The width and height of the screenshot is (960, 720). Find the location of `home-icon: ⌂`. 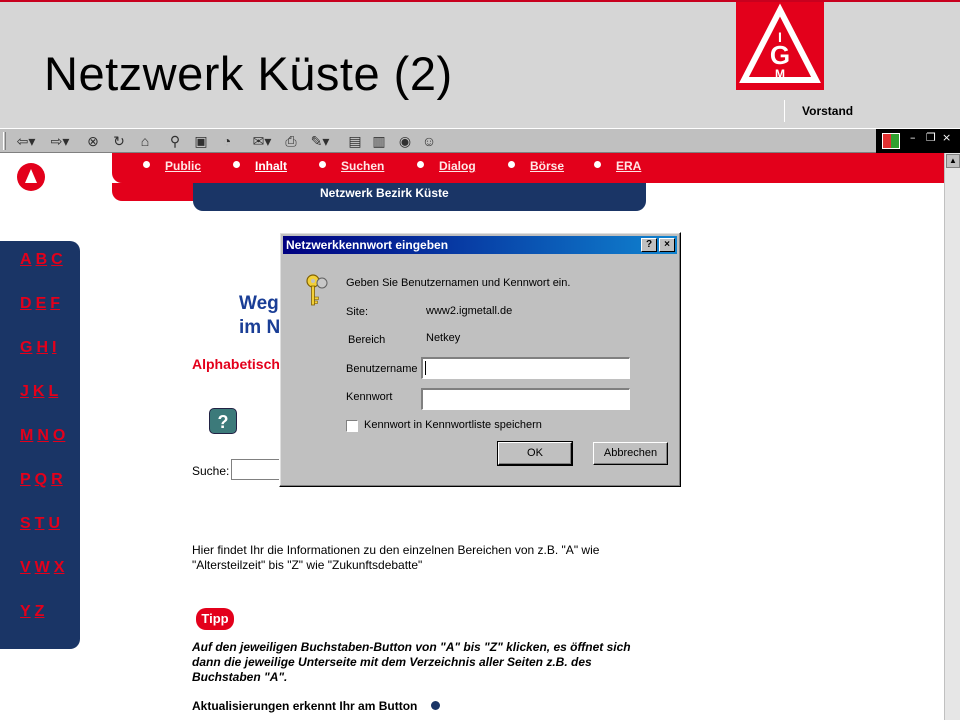

home-icon: ⌂ is located at coordinates (145, 141).